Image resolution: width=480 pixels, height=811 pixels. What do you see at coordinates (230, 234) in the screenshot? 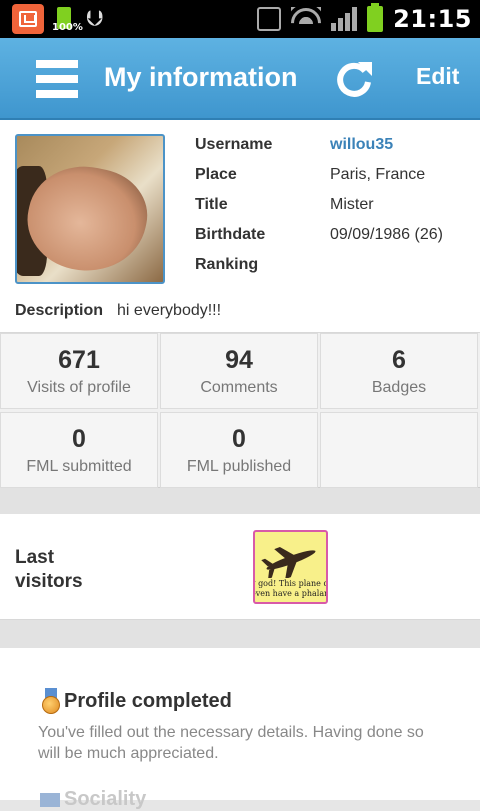
I see `info-key: Birthdate` at bounding box center [230, 234].